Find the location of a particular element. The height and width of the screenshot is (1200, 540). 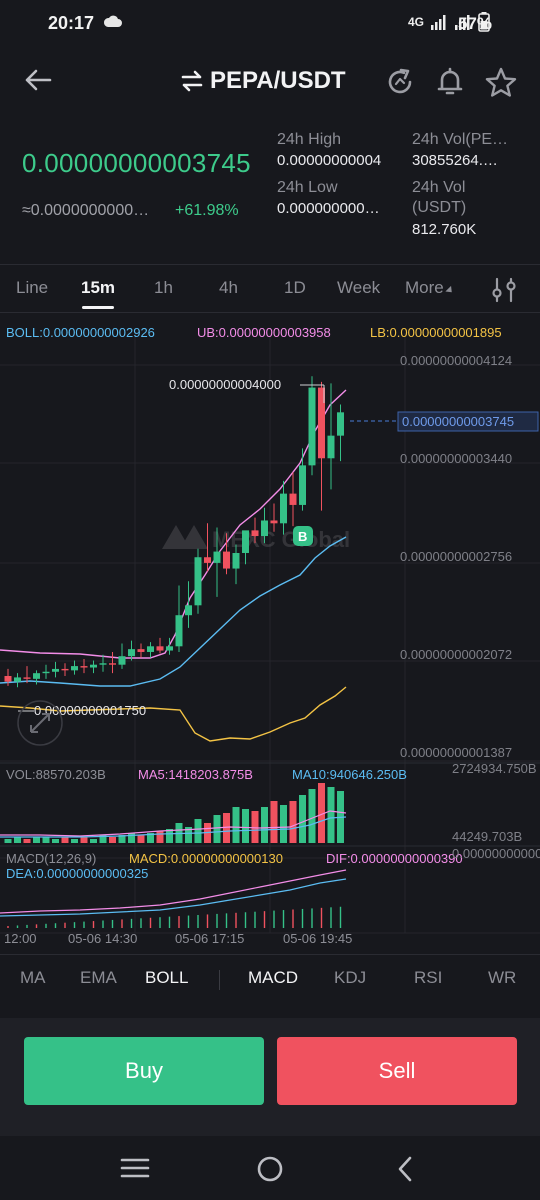

caret-down-icon is located at coordinates (450, 290).